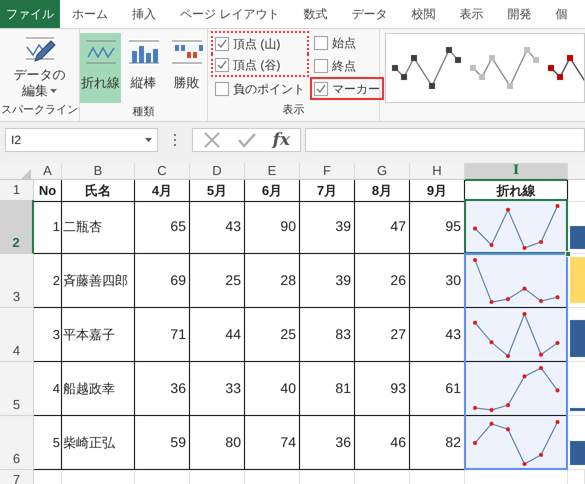 The height and width of the screenshot is (484, 585). What do you see at coordinates (272, 389) in the screenshot?
I see `table-cell: 40` at bounding box center [272, 389].